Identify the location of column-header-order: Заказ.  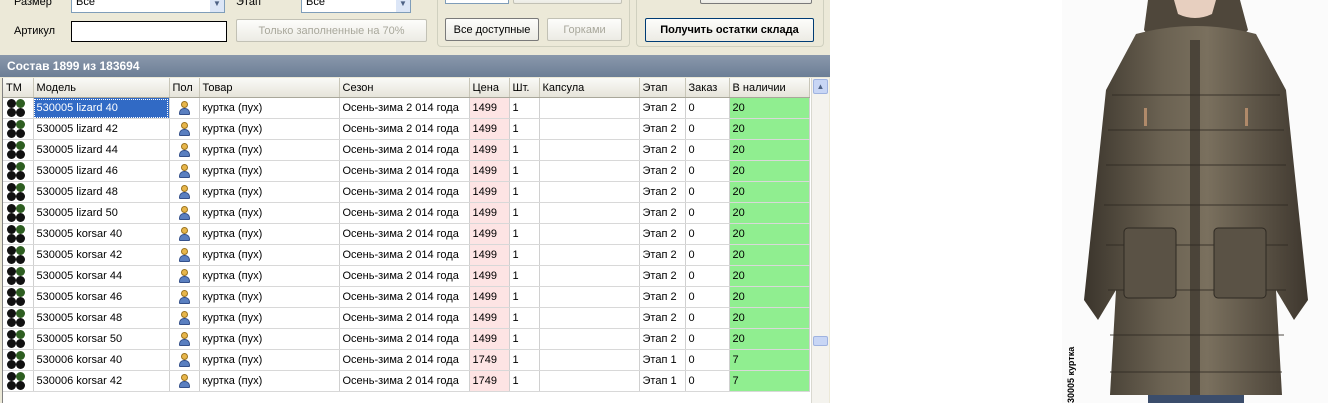
(707, 88).